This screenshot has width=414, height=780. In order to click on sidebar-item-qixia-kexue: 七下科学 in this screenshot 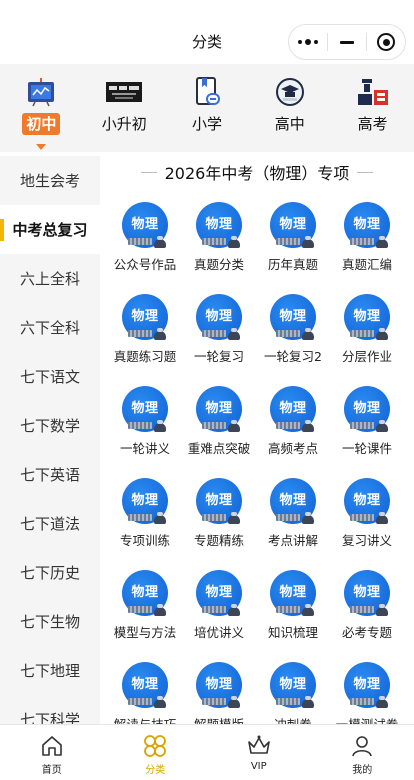, I will do `click(50, 709)`.